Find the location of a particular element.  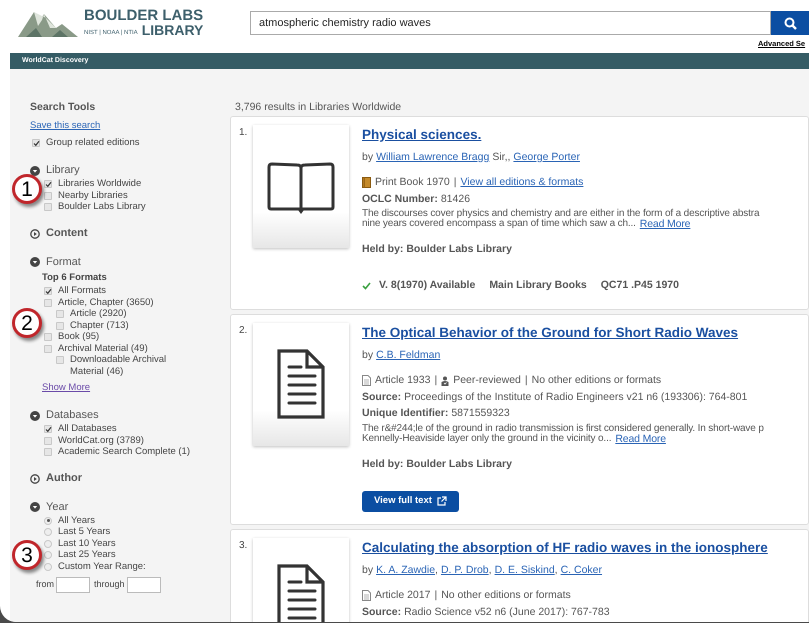

format-info: Print Book 1970 is located at coordinates (412, 182).